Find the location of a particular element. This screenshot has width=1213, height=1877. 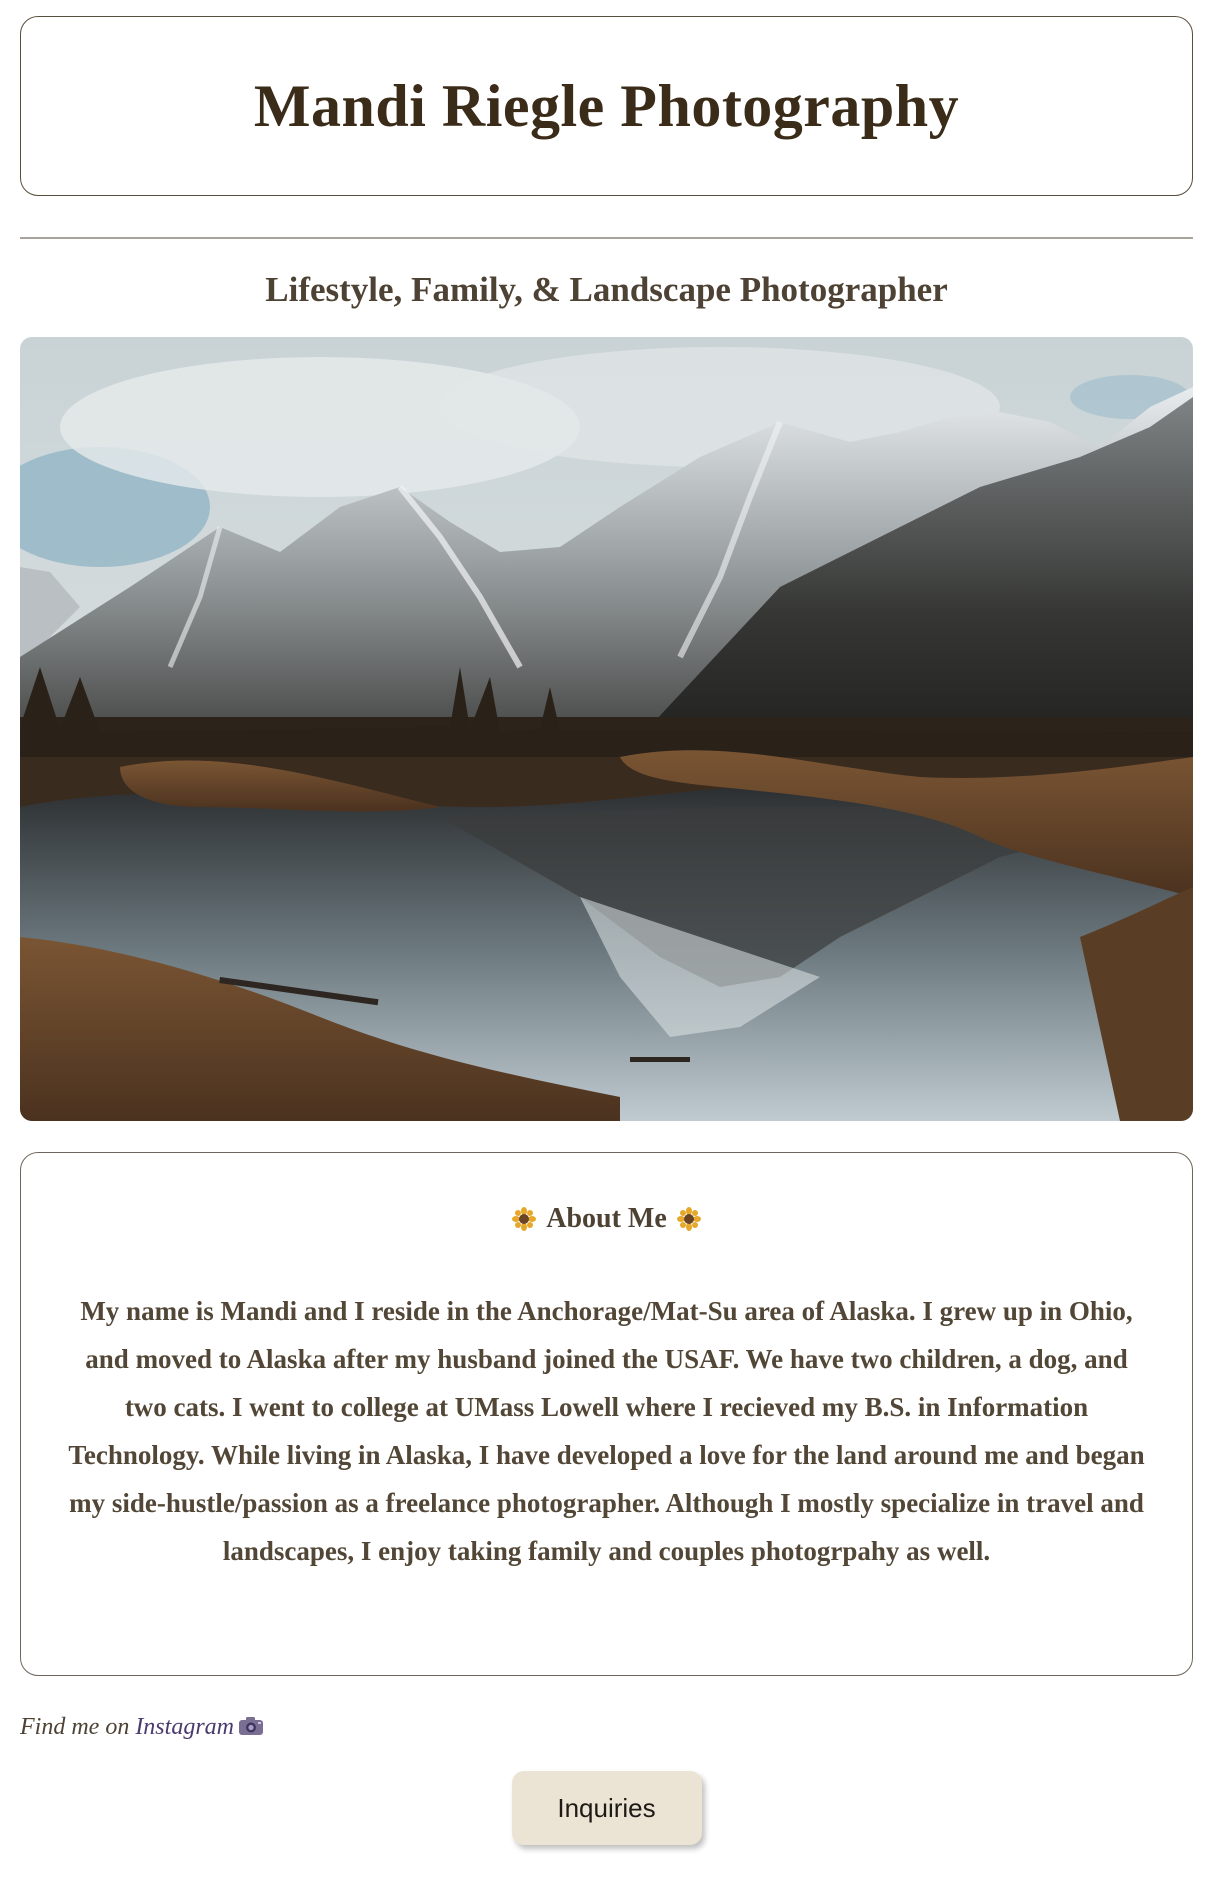

about-heading-label: About Me is located at coordinates (606, 1218).